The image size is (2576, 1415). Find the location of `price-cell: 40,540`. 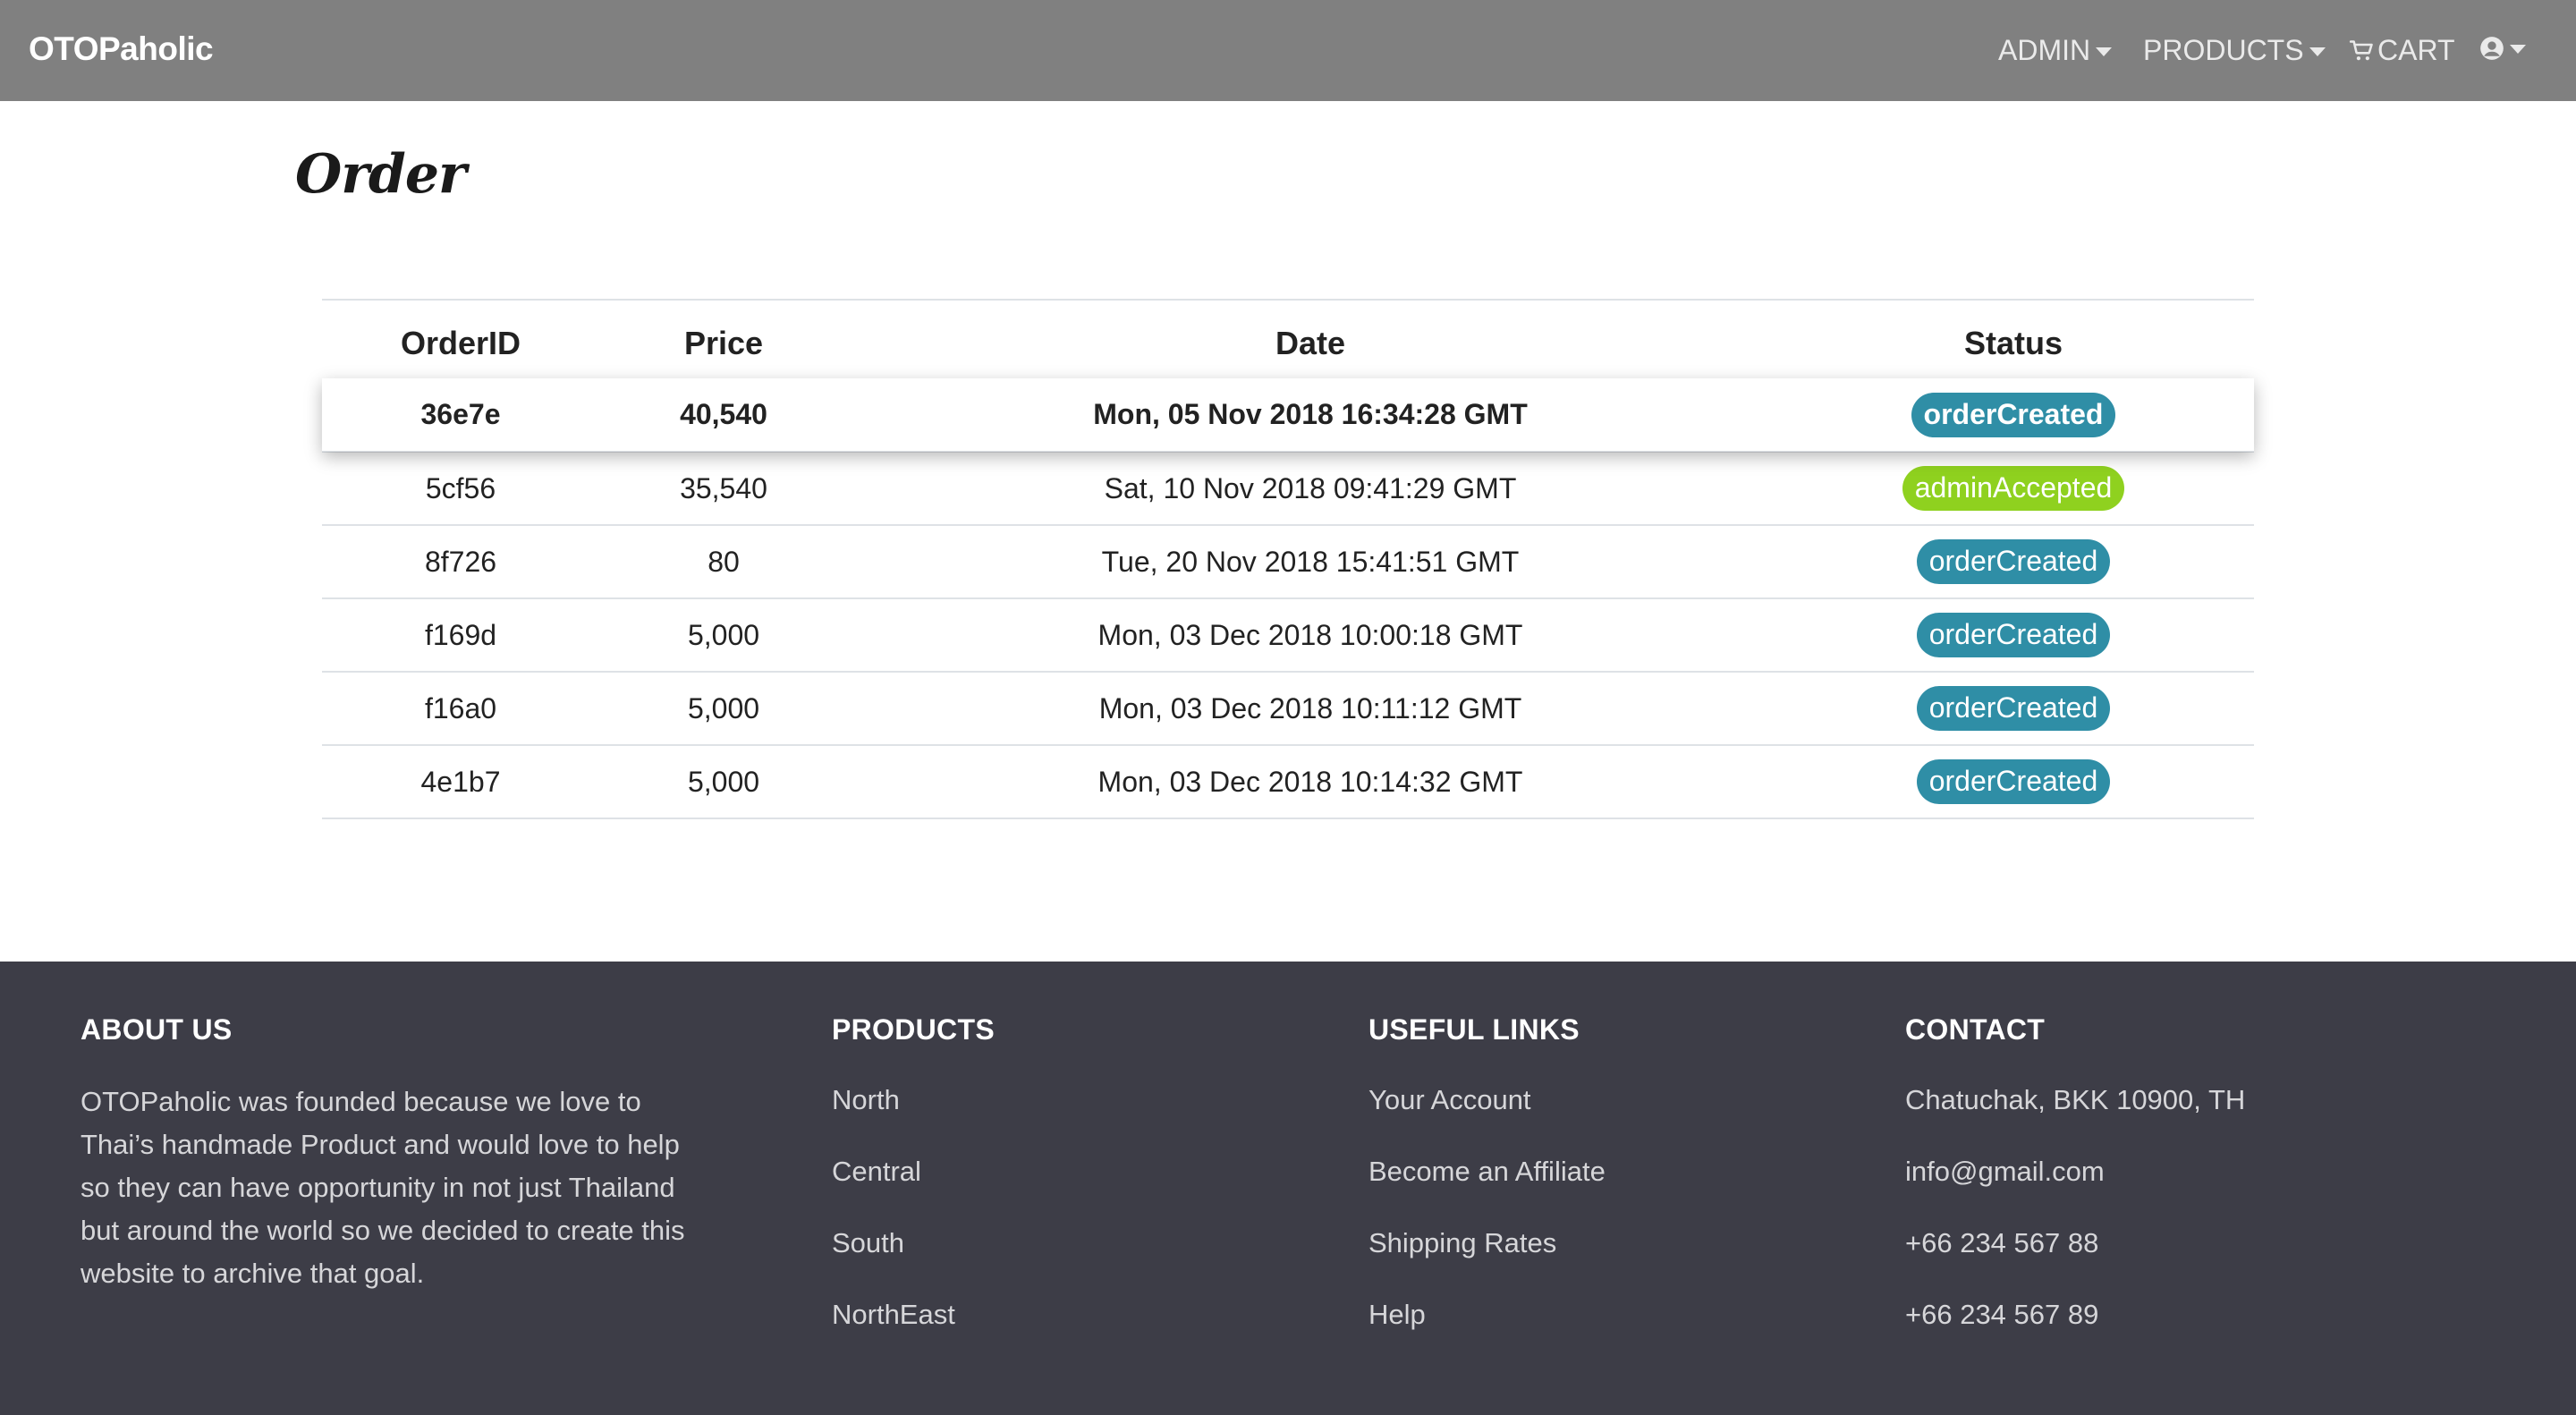

price-cell: 40,540 is located at coordinates (723, 415).